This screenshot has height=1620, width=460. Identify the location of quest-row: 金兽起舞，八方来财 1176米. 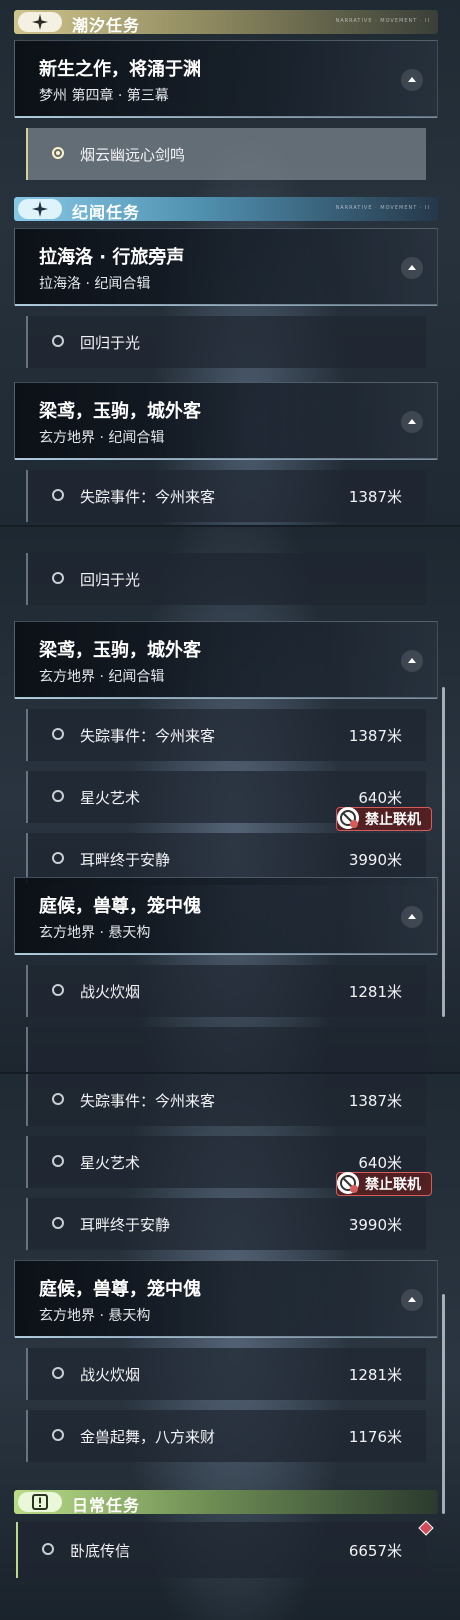
(226, 1436).